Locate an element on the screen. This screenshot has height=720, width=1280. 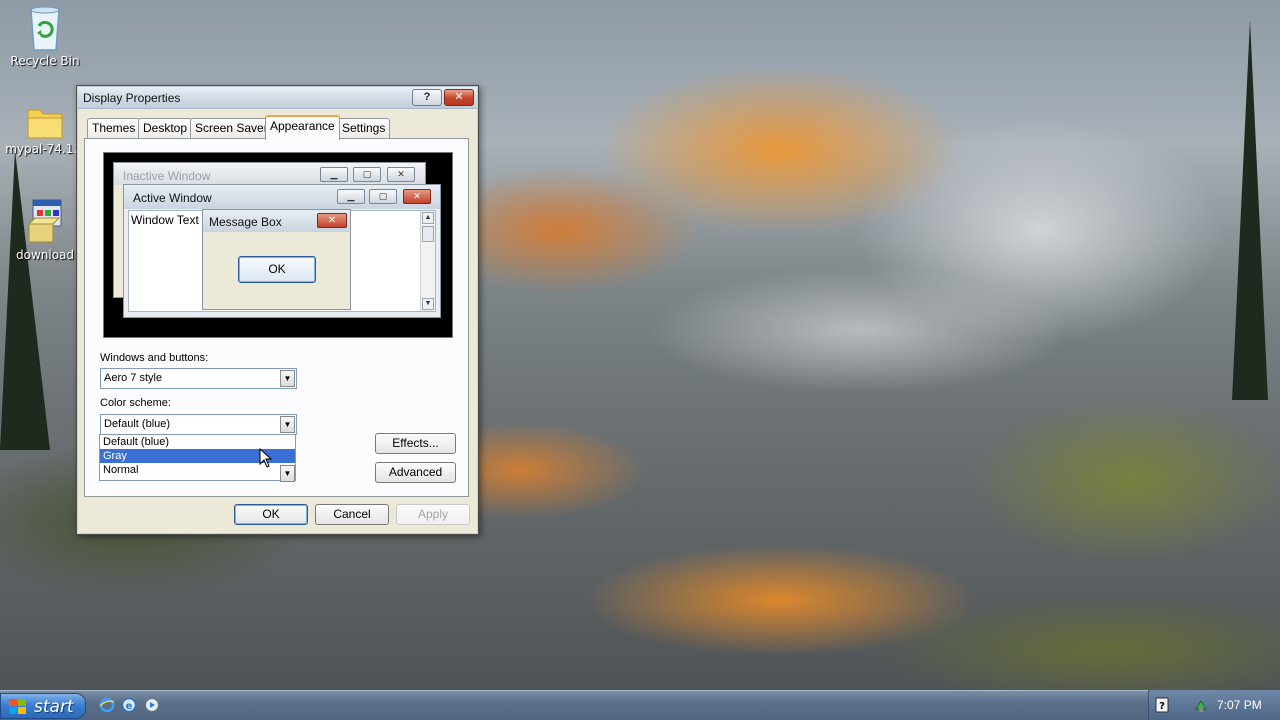
desktop-icon-recycle-bin: Recycle Bin is located at coordinates (45, 36).